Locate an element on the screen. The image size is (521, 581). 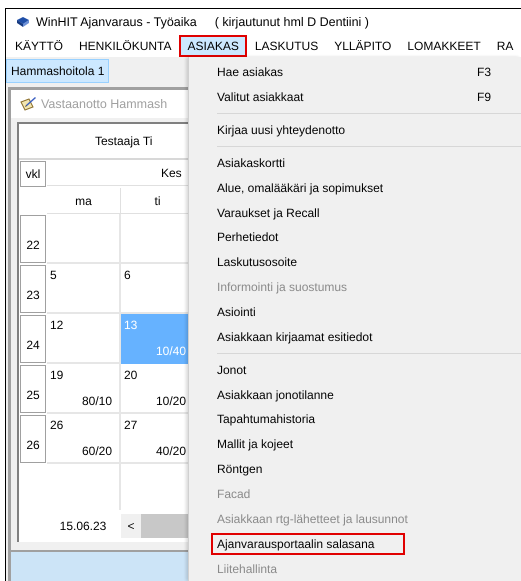
menu-item: Asiakaskortti is located at coordinates (367, 163).